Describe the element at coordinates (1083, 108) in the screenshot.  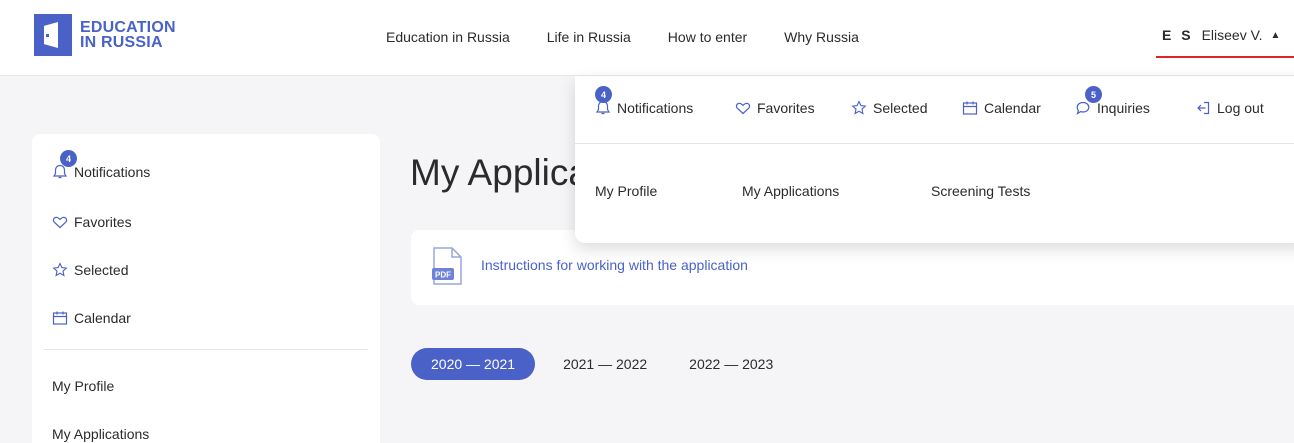
I see `chat-icon` at that location.